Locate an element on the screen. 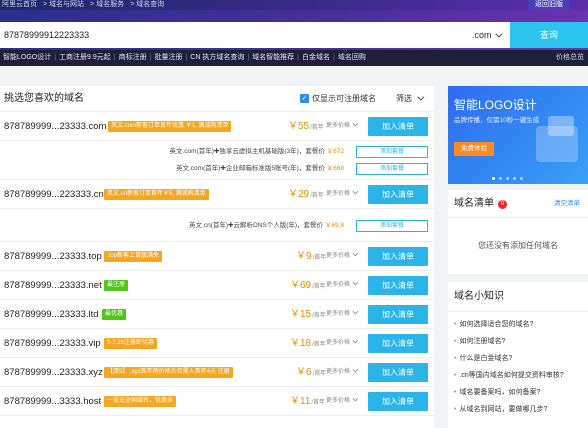 This screenshot has width=588, height=428. domain-name: 878789999...23333.net is located at coordinates (53, 285).